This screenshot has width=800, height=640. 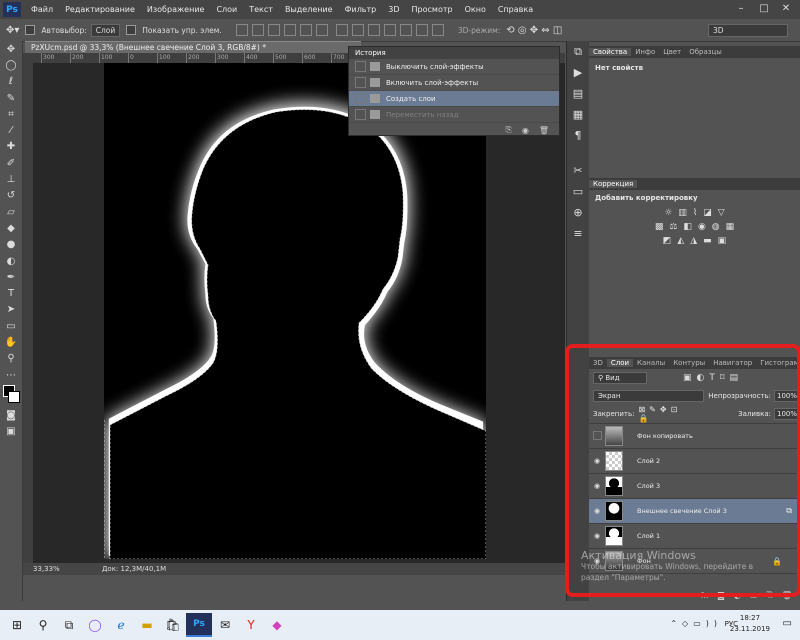 I want to click on orbit-3d-icon: ⟲ ◎ ✥ ⇔ ◫, so click(x=534, y=30).